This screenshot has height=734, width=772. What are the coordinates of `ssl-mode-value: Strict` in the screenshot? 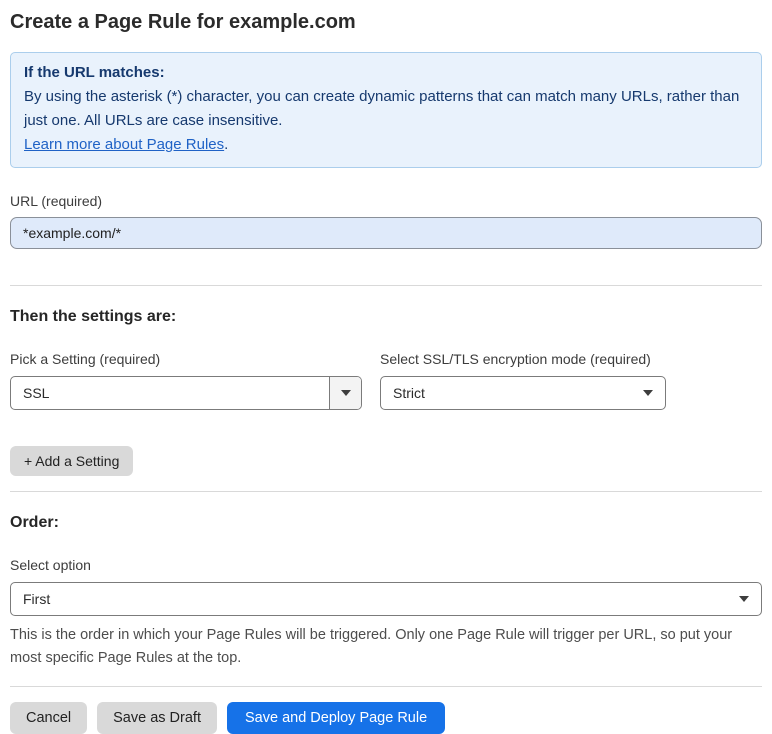 It's located at (409, 393).